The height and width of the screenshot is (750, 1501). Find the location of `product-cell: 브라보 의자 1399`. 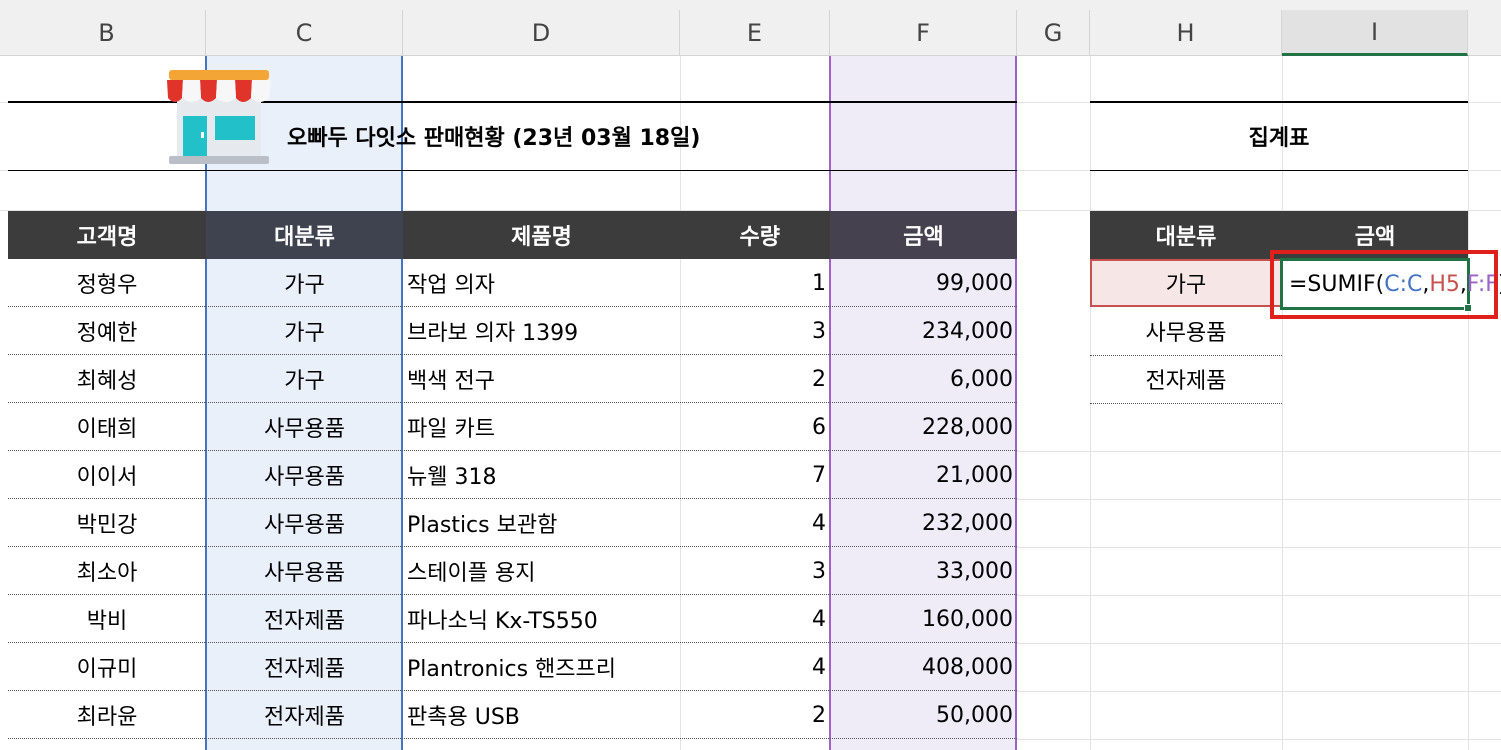

product-cell: 브라보 의자 1399 is located at coordinates (541, 331).